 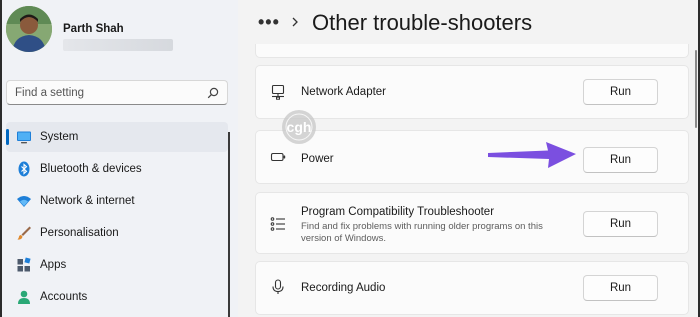 I want to click on nav-item-label: Accounts, so click(x=64, y=297).